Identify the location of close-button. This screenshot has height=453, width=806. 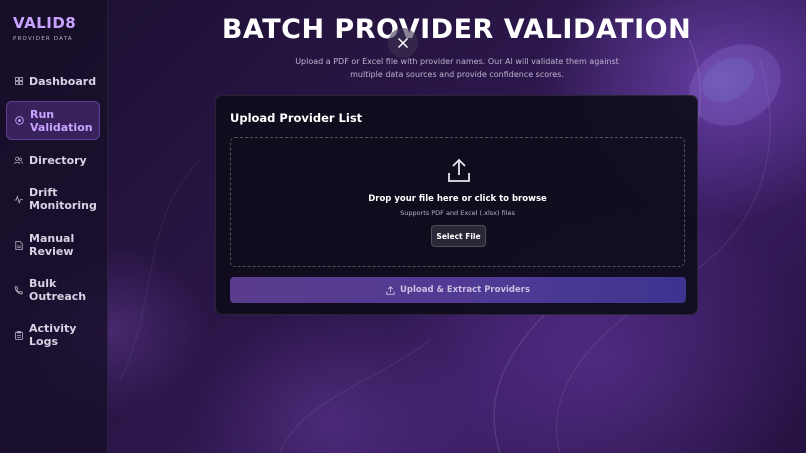
(403, 43).